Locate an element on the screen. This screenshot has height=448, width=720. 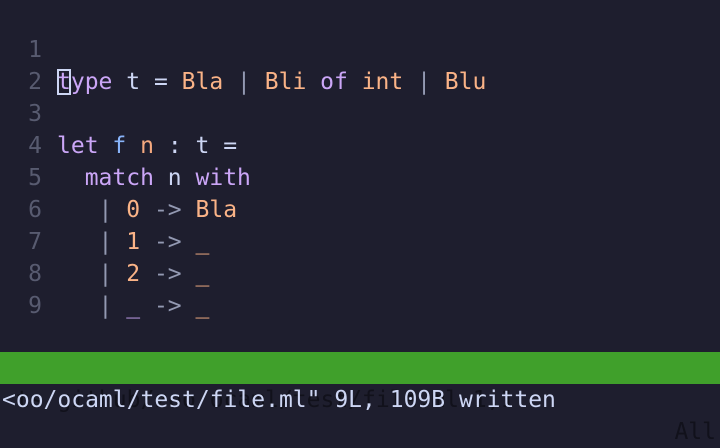
command-line-message: <oo/ocaml/test/file.ml" 9L, 109B written is located at coordinates (279, 400).